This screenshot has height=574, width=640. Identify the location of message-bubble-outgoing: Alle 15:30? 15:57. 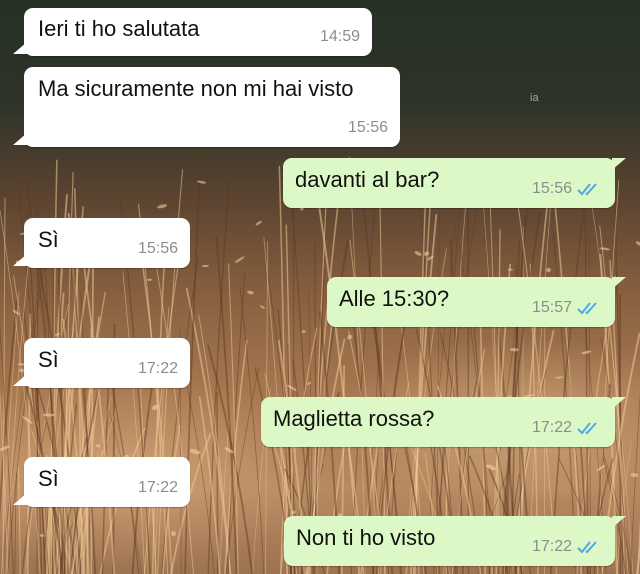
(476, 302).